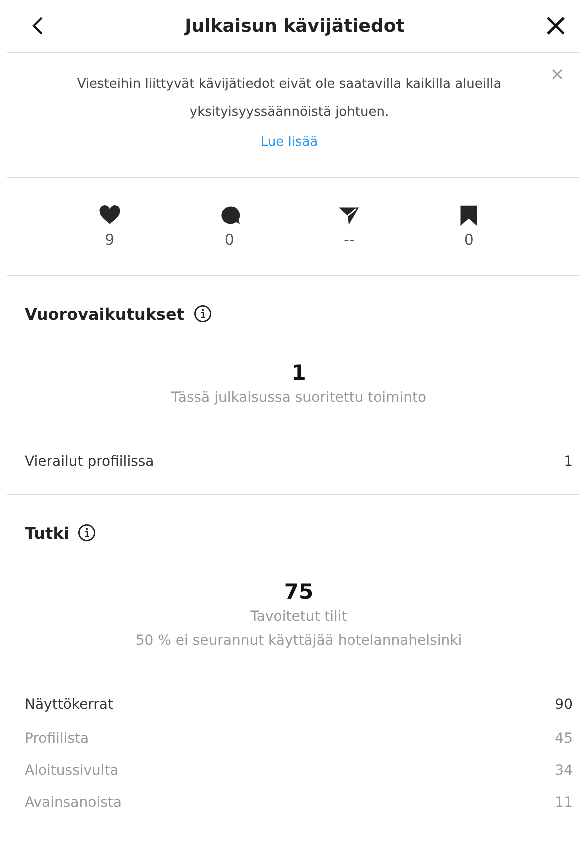 The width and height of the screenshot is (579, 844). I want to click on notice-text: Viesteihin liittyvät kävijätiedot eivät ole saatavilla kaikilla alueilla yksityisyyssäännöistä johtuen., so click(289, 99).